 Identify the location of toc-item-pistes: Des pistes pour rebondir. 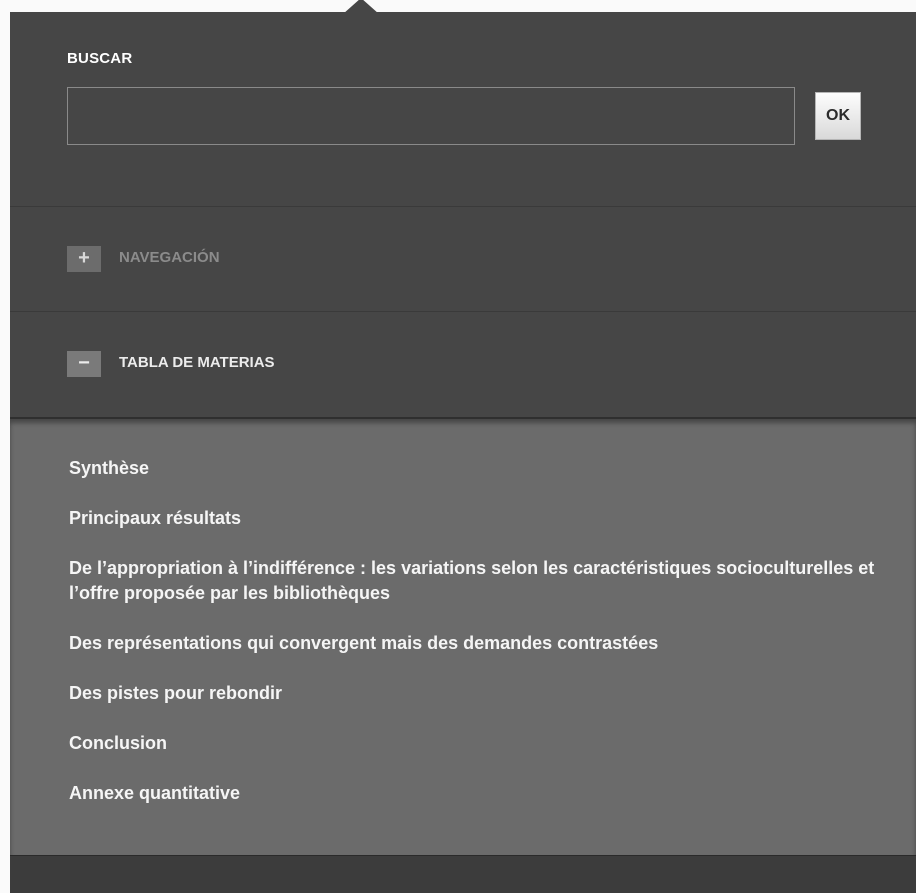
(492, 693).